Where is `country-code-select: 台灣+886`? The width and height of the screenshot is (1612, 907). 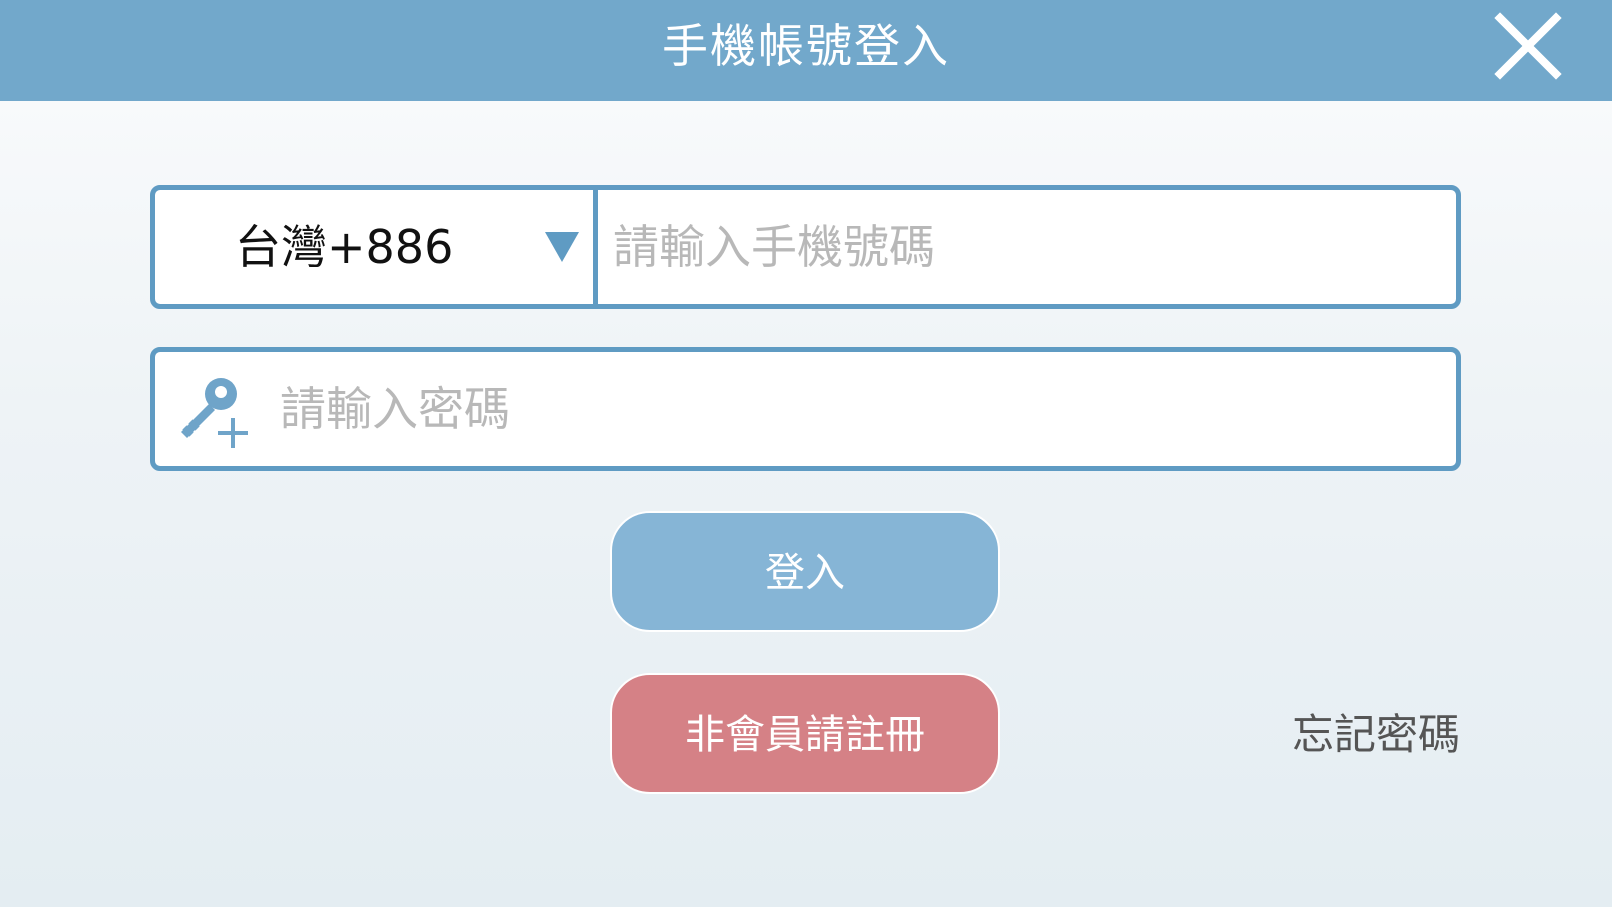
country-code-select: 台灣+886 is located at coordinates (376, 247).